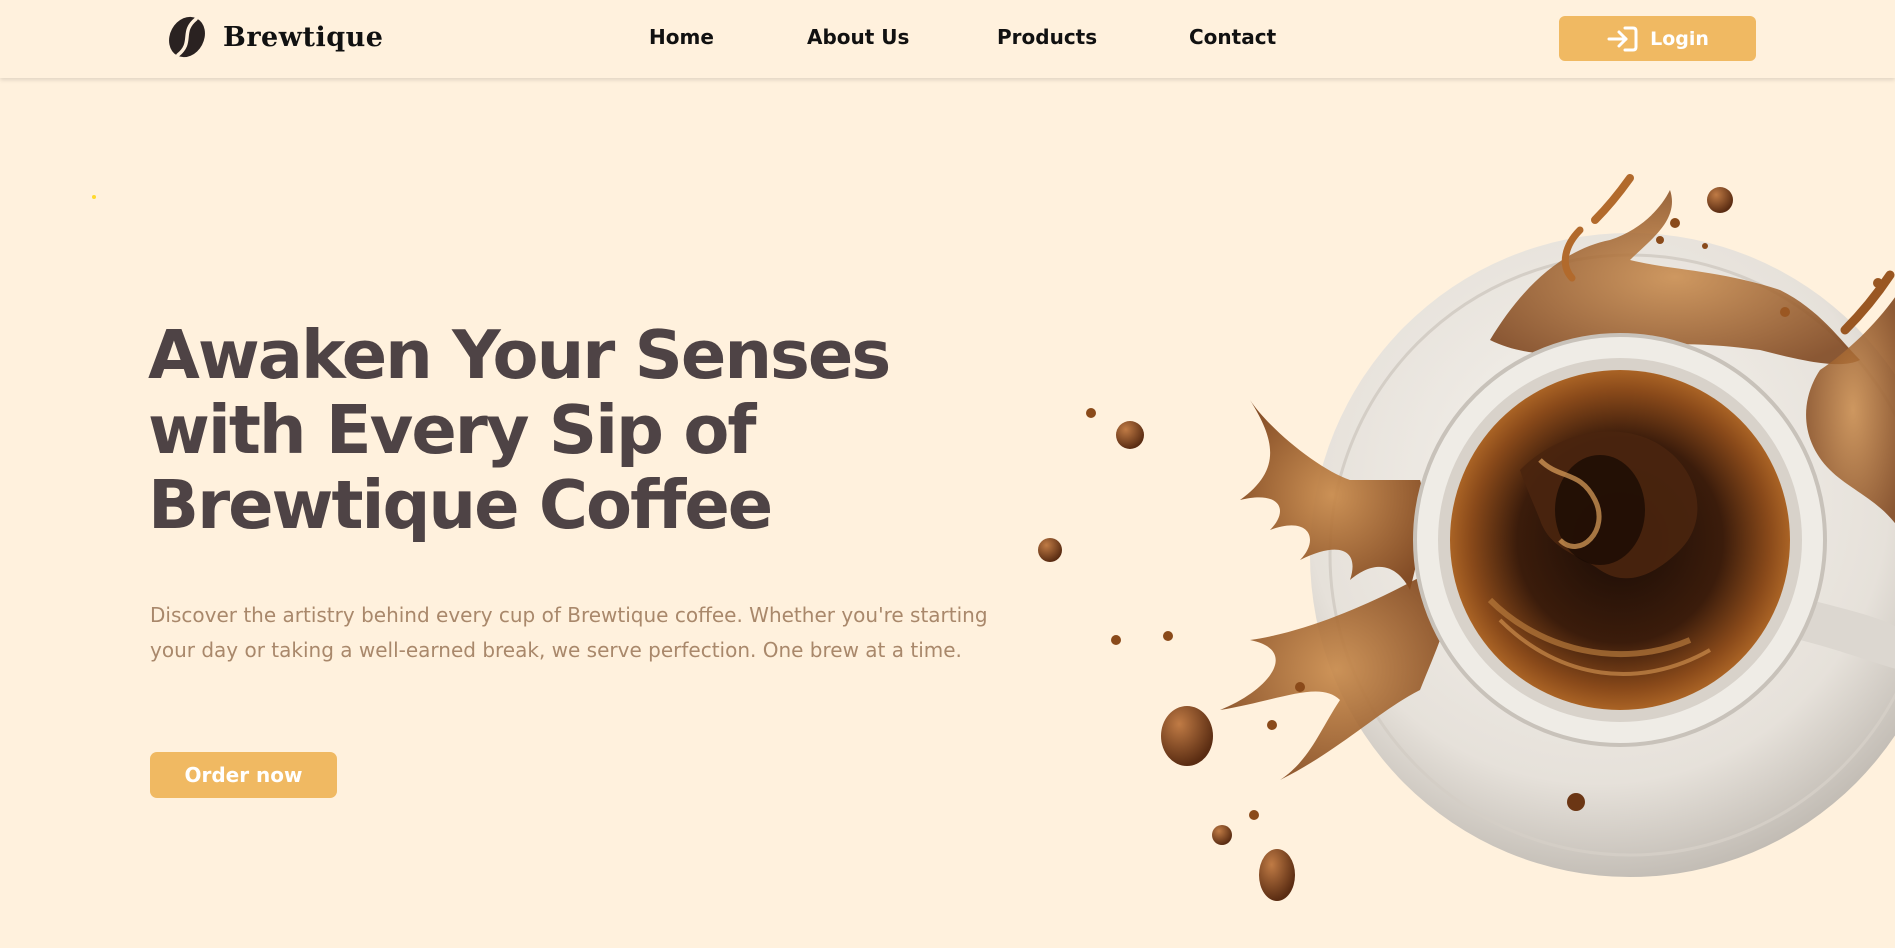 This screenshot has width=1895, height=948. What do you see at coordinates (94, 197) in the screenshot?
I see `decorative-dot` at bounding box center [94, 197].